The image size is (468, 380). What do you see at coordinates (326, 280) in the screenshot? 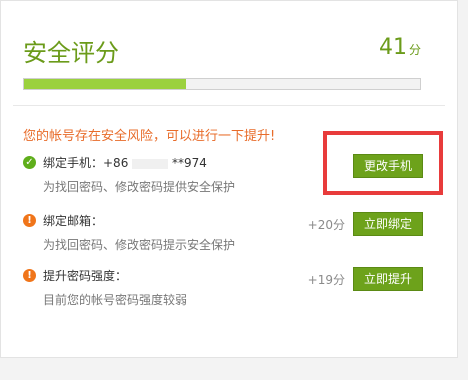
I see `password-points: +19分` at bounding box center [326, 280].